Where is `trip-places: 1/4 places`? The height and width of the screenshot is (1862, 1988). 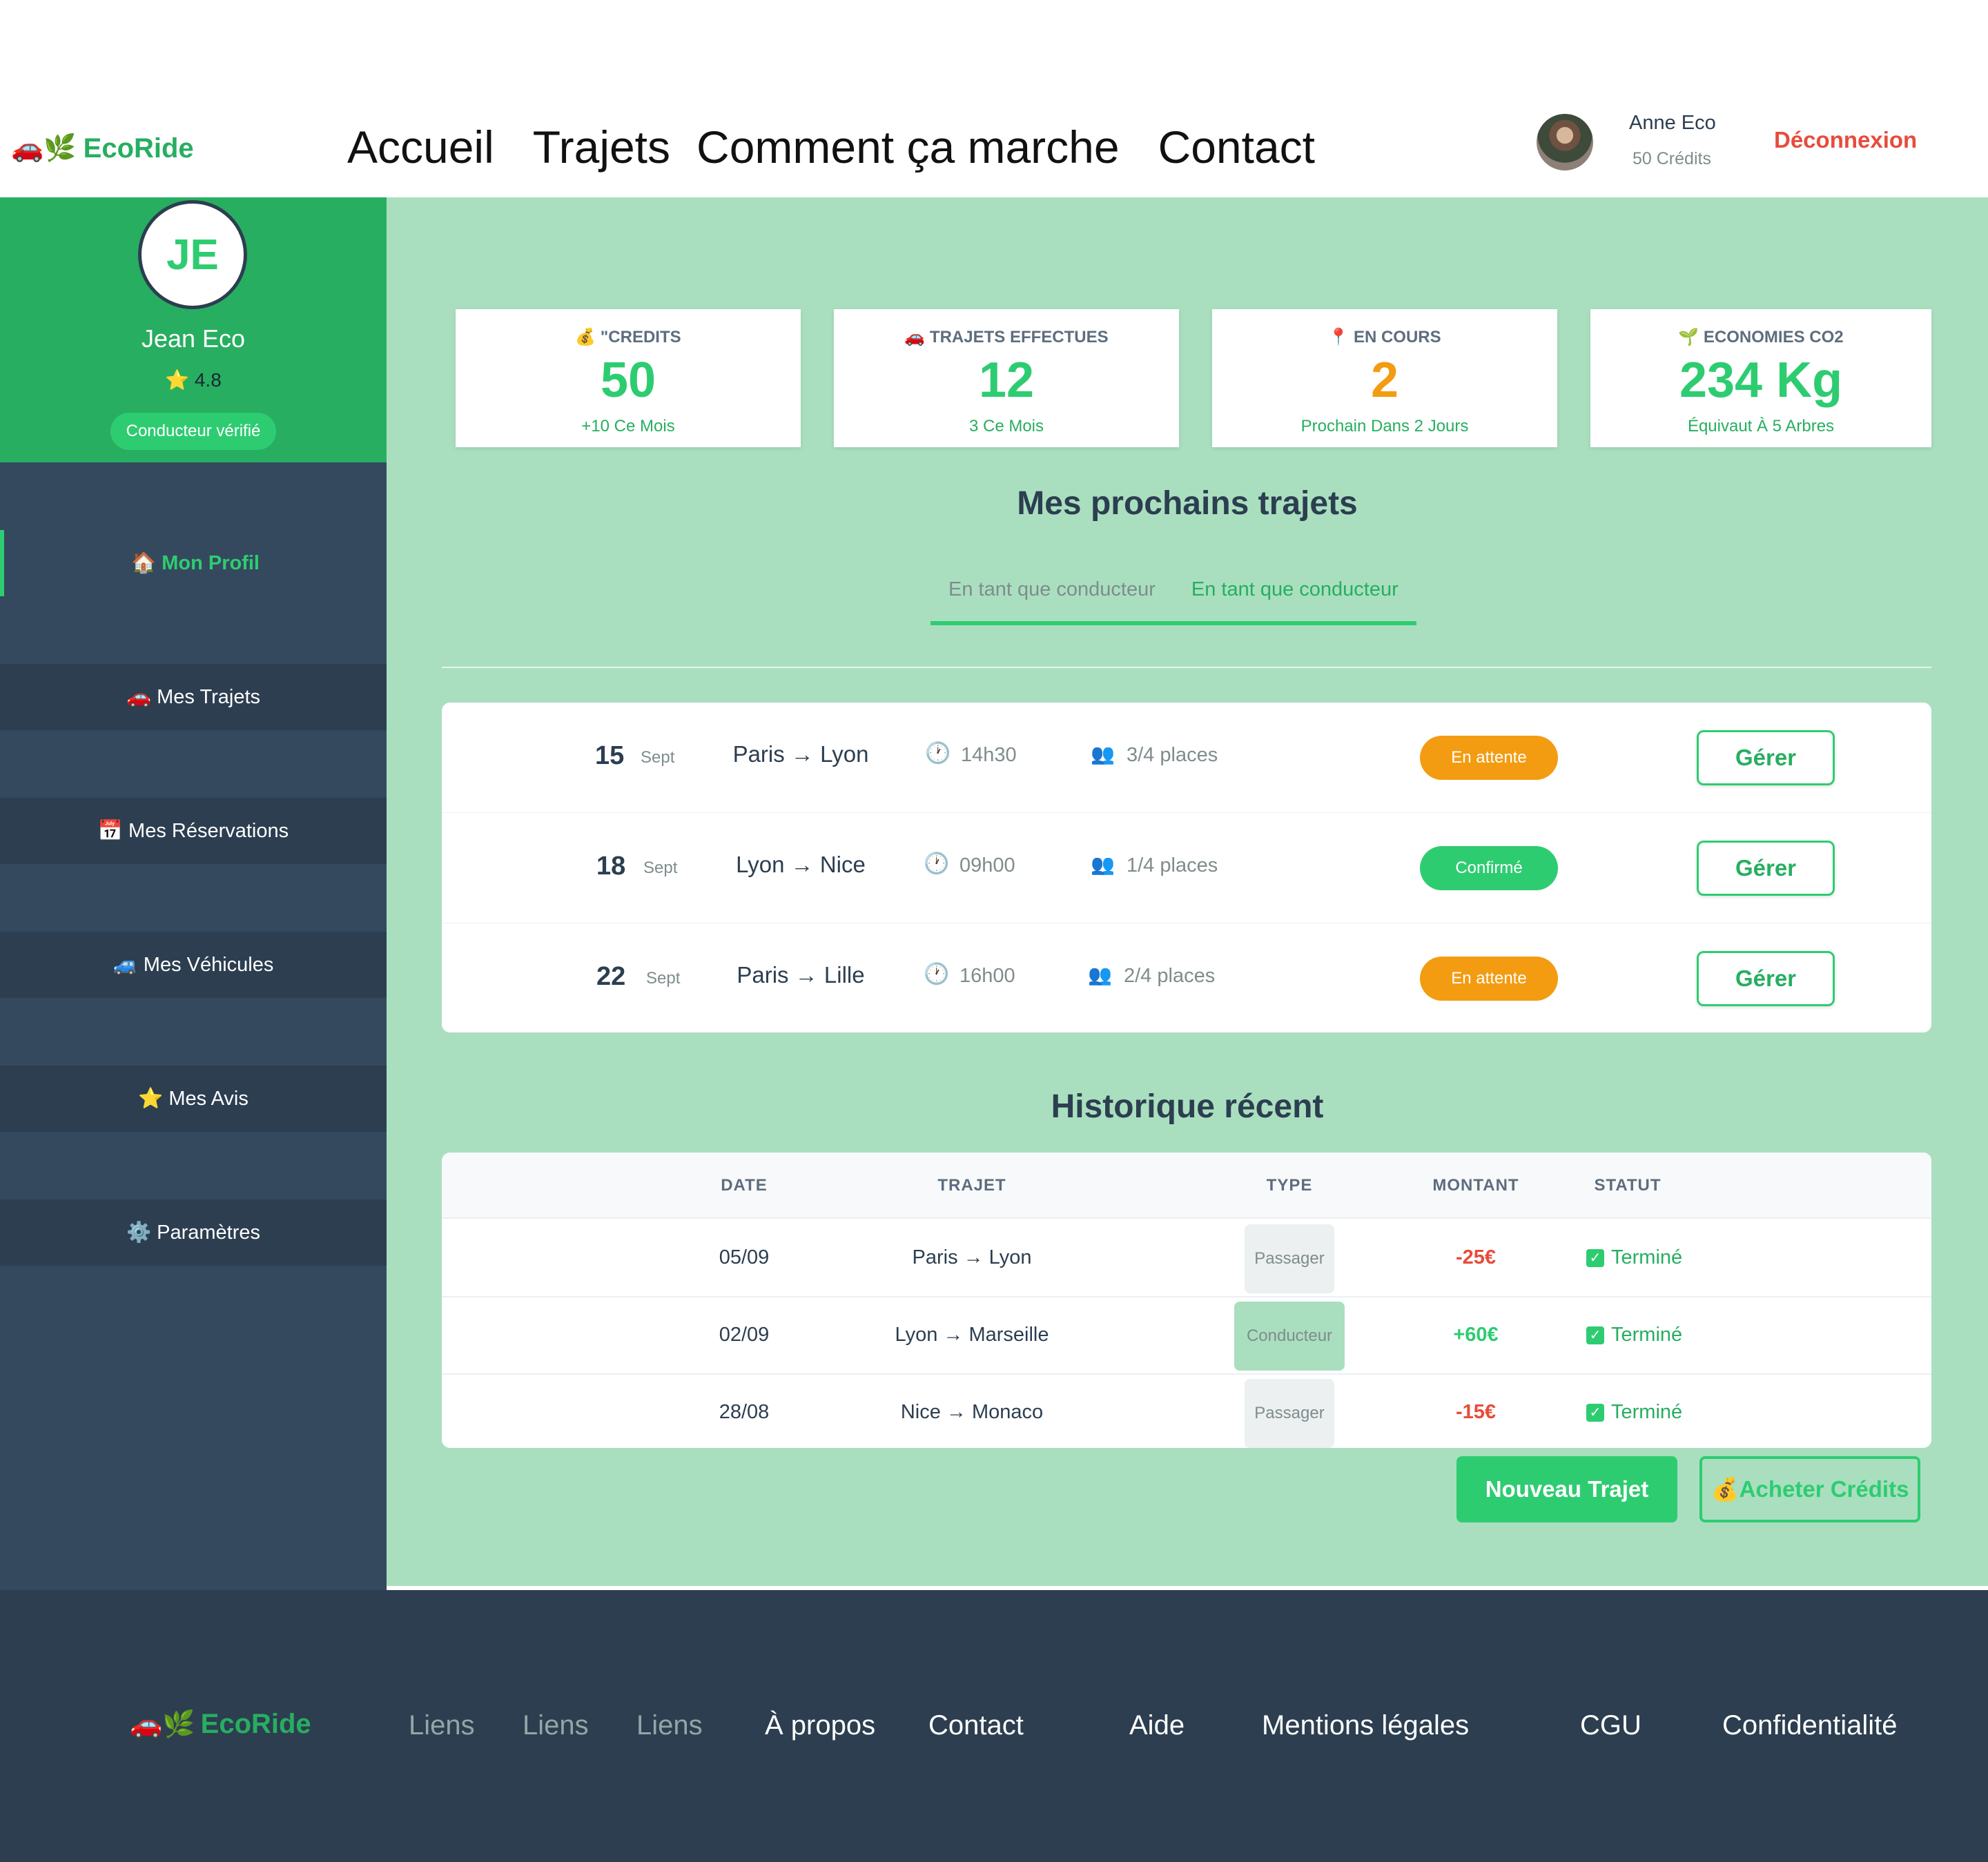 trip-places: 1/4 places is located at coordinates (1172, 865).